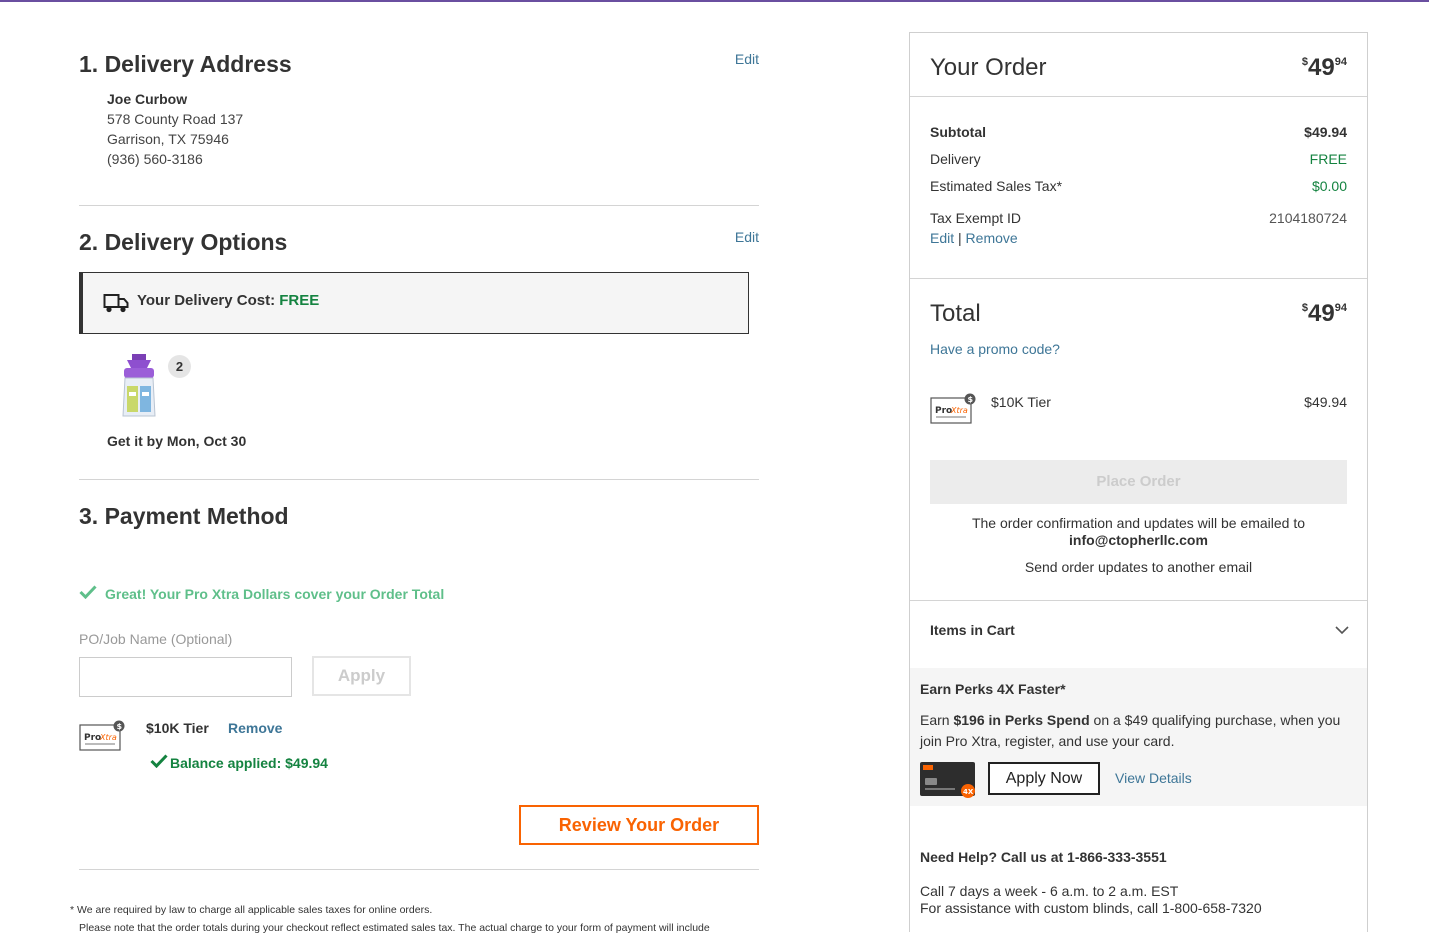 This screenshot has width=1429, height=937. I want to click on delivery-address-edit-link: Edit, so click(747, 59).